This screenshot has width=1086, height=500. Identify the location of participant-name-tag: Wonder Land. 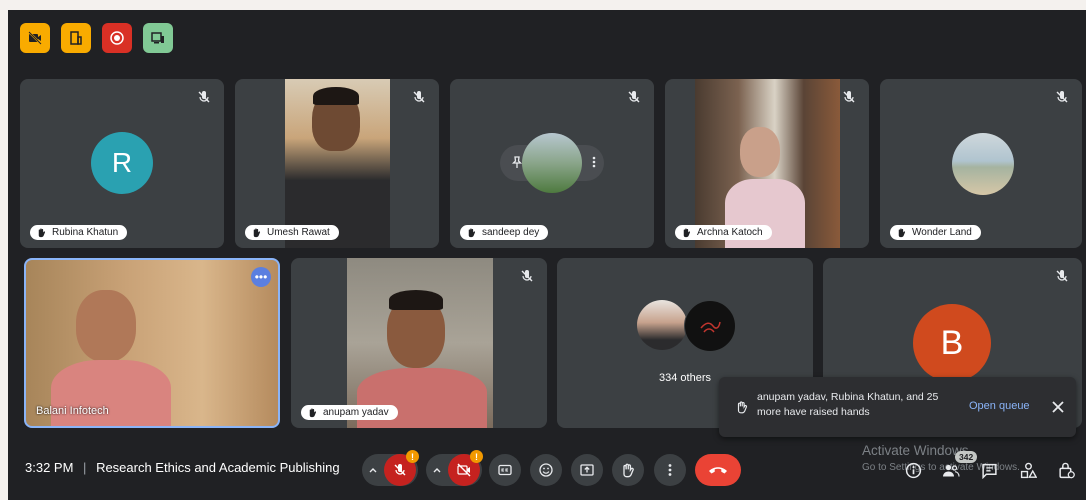
(935, 232).